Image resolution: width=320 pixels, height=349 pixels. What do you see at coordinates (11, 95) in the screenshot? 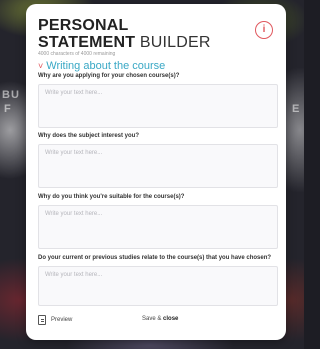
I see `background-text: BU` at bounding box center [11, 95].